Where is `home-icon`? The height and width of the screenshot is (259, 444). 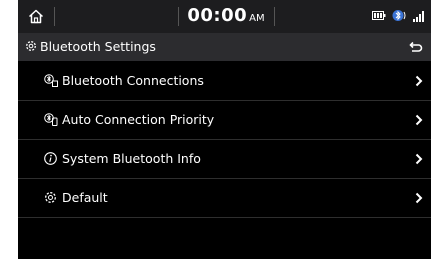 home-icon is located at coordinates (36, 16).